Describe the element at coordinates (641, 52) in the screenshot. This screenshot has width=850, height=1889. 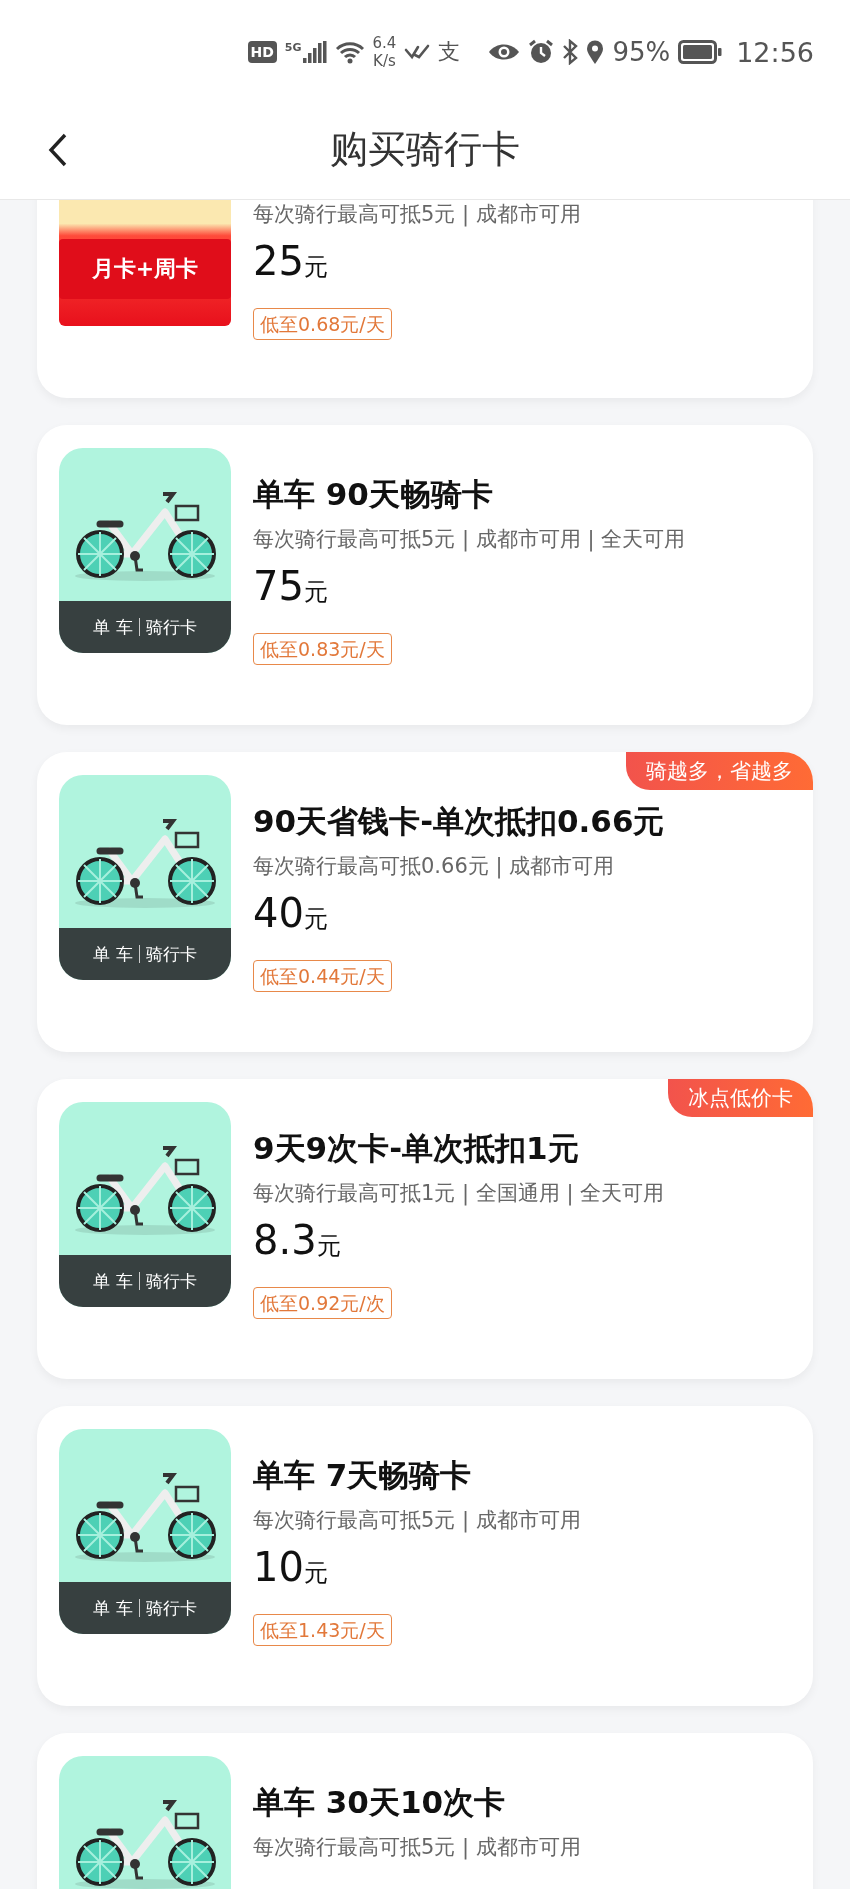
I see `battery-percent: 95%` at that location.